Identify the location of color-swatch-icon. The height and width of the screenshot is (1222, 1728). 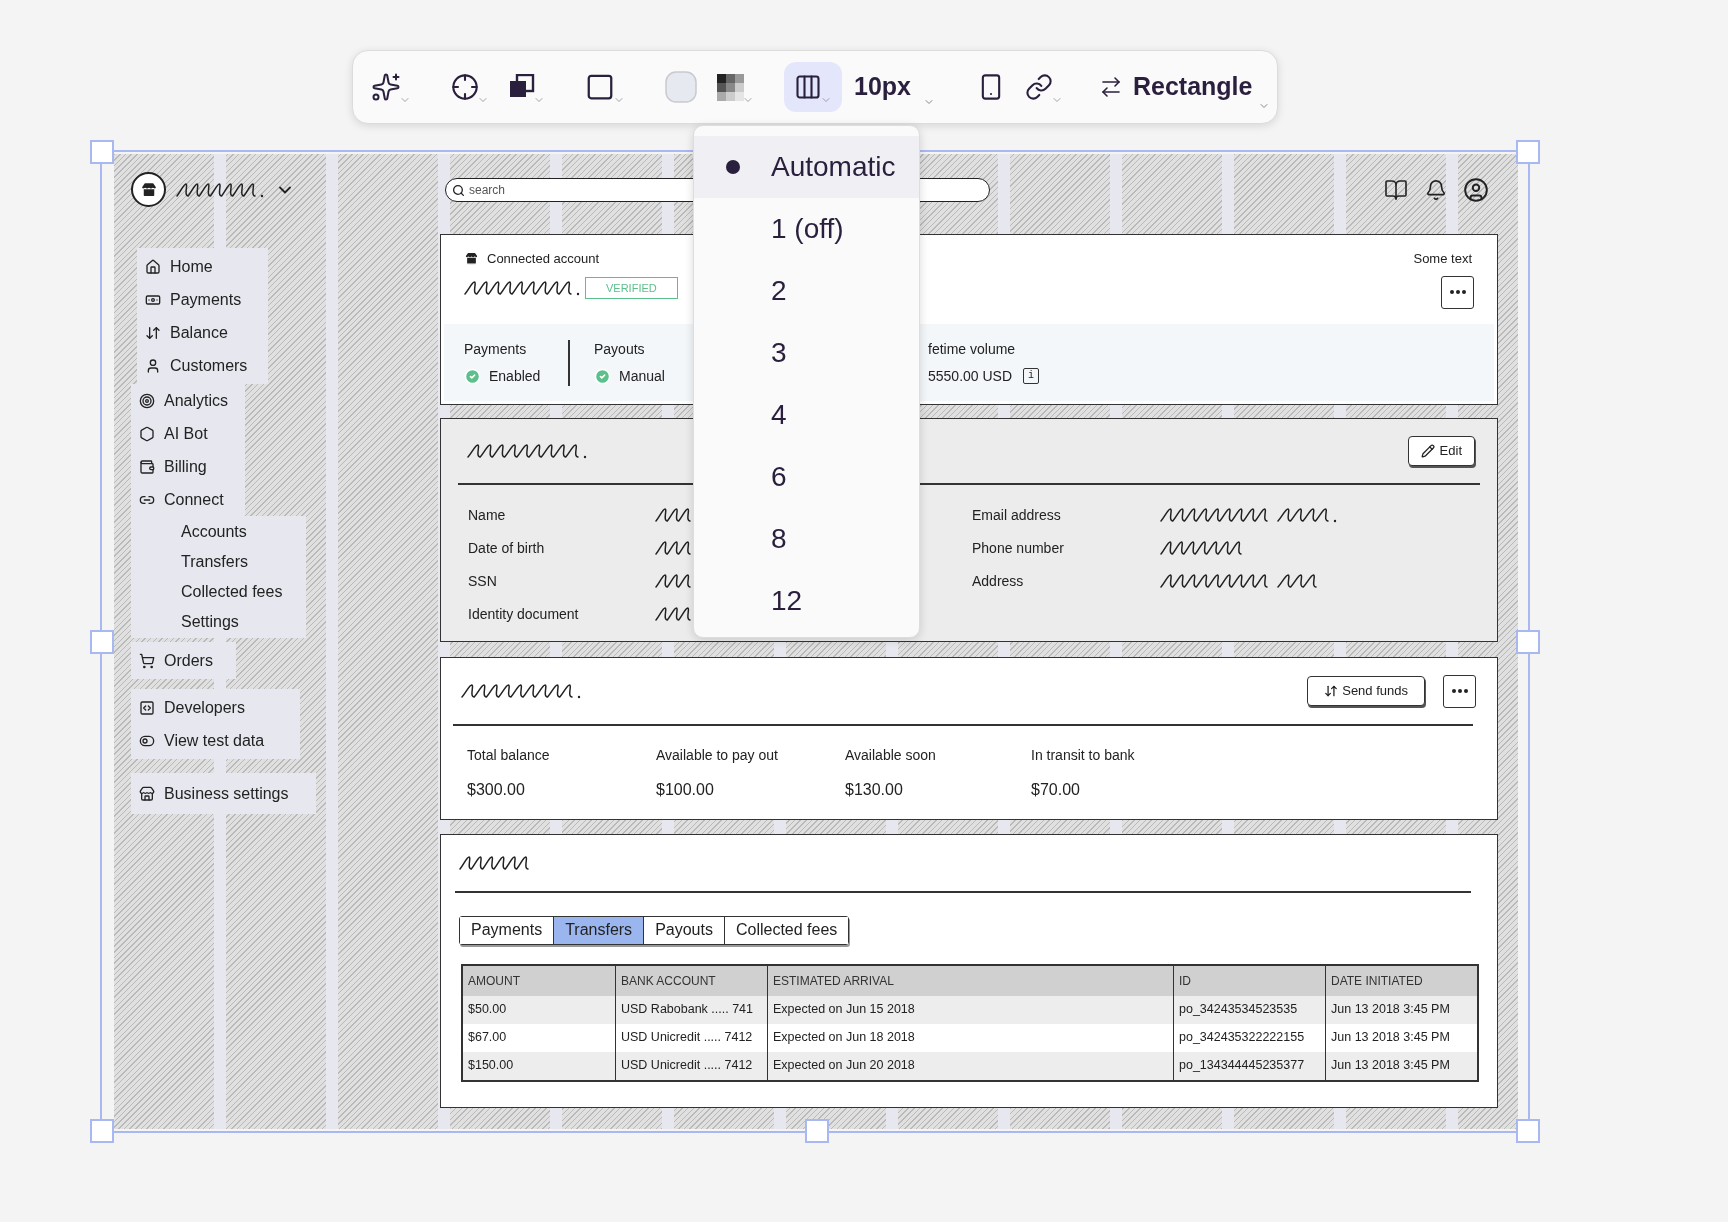
(681, 87).